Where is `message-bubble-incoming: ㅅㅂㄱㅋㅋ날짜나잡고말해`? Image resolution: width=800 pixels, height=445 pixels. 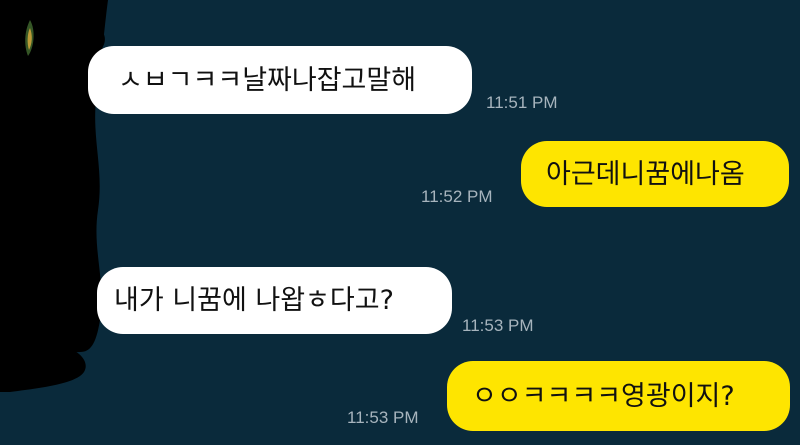
message-bubble-incoming: ㅅㅂㄱㅋㅋ날짜나잡고말해 is located at coordinates (280, 80).